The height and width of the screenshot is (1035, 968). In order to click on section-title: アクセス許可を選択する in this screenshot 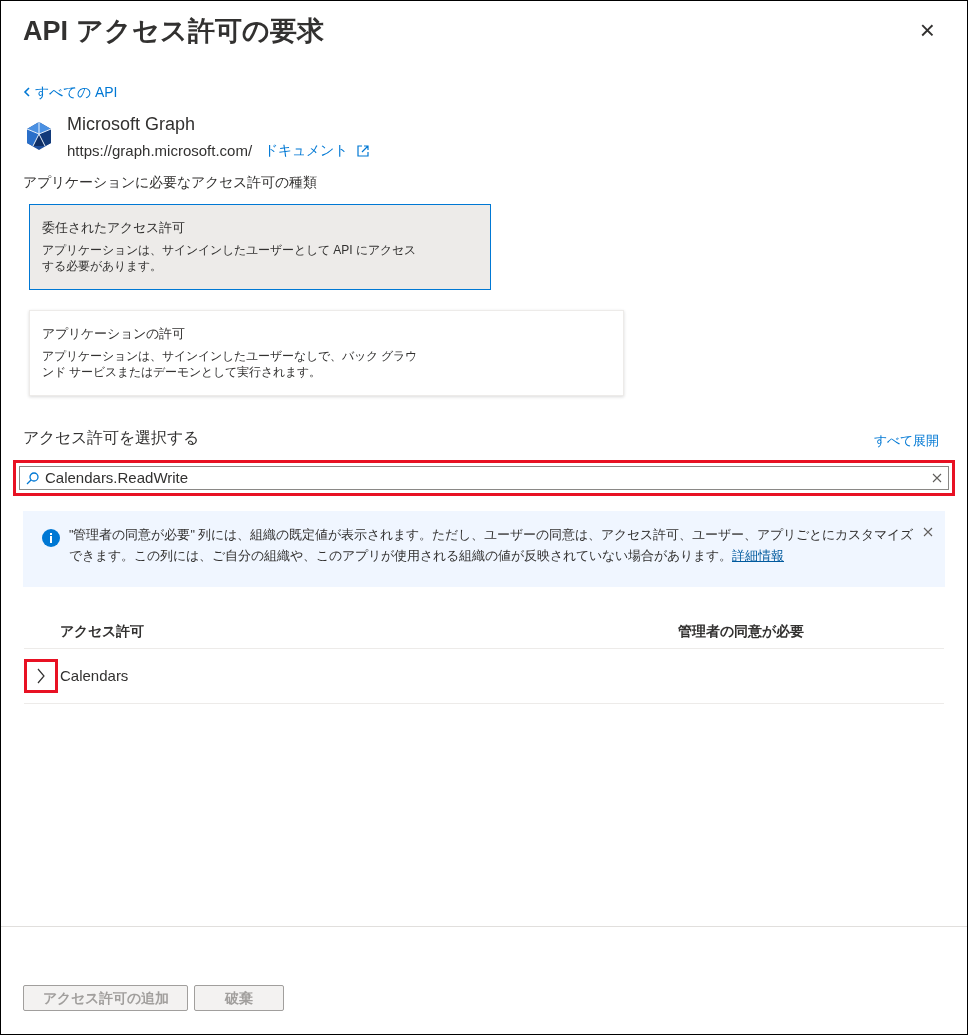, I will do `click(111, 438)`.